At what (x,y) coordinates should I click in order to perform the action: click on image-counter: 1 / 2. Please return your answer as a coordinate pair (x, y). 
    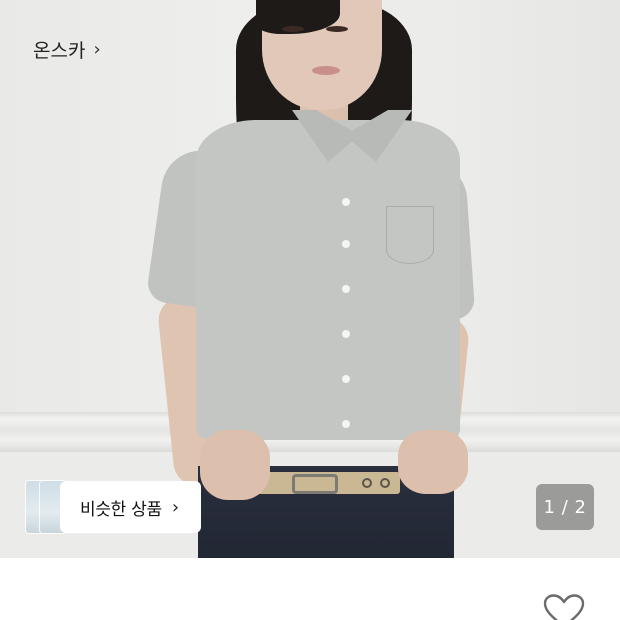
    Looking at the image, I should click on (565, 507).